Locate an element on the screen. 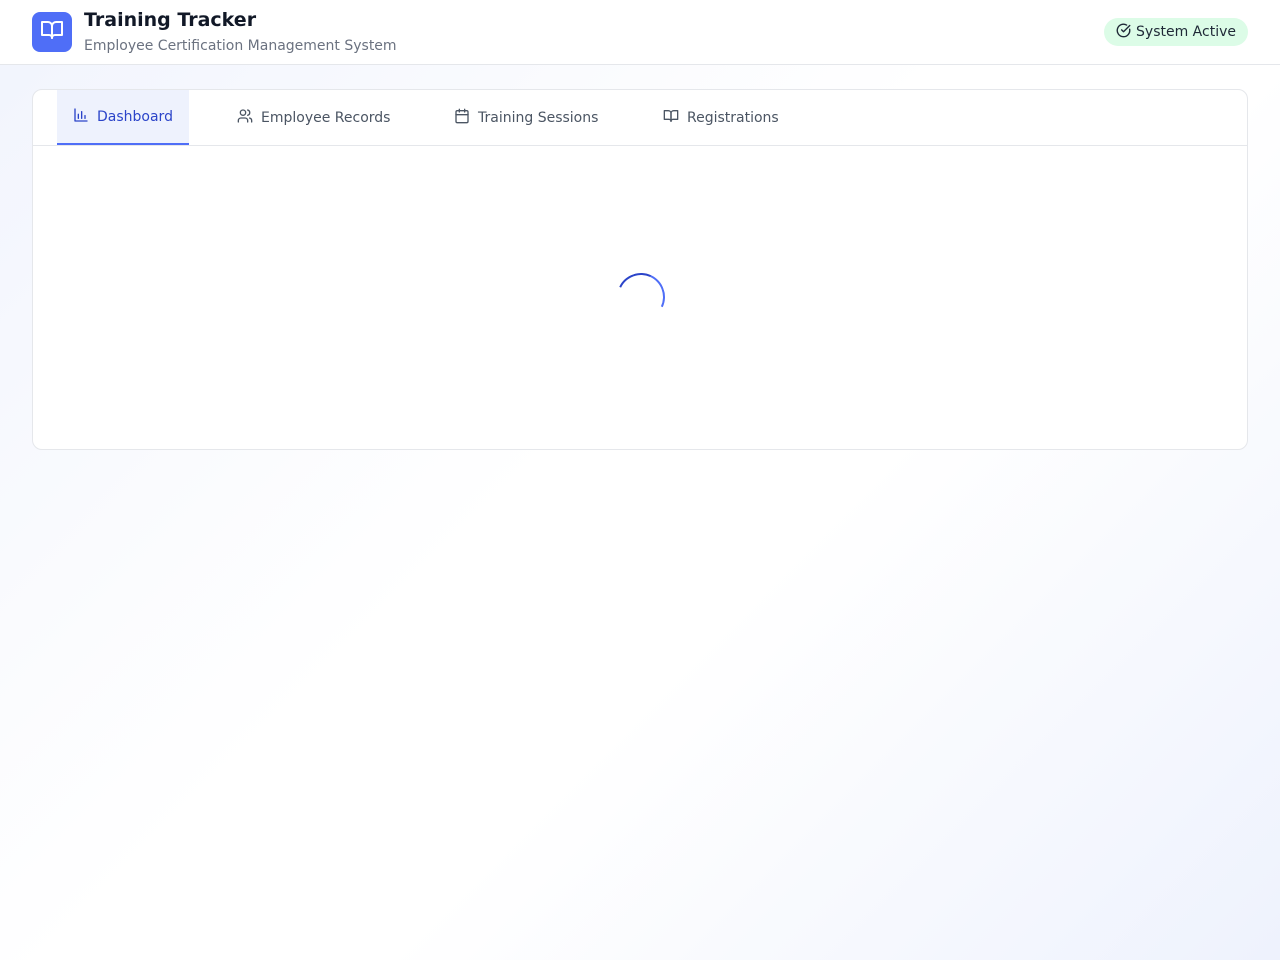  tab-training-sessions: Training Sessions is located at coordinates (526, 117).